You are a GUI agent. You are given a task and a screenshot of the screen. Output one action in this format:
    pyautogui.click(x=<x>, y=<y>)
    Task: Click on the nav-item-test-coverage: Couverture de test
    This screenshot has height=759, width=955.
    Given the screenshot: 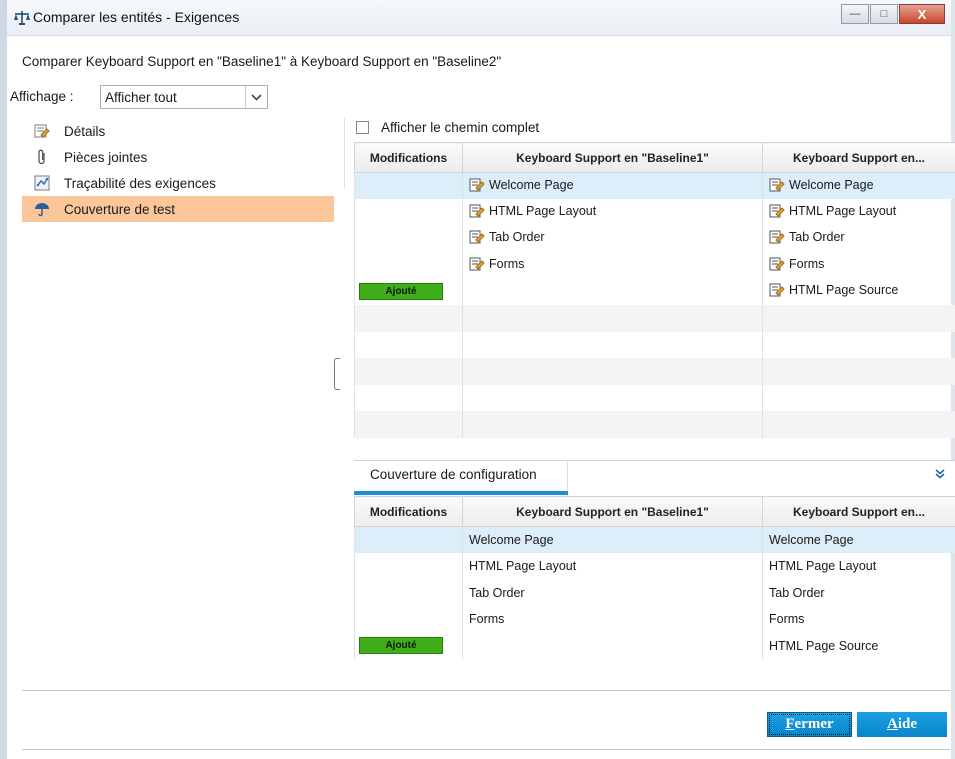 What is the action you would take?
    pyautogui.click(x=178, y=209)
    